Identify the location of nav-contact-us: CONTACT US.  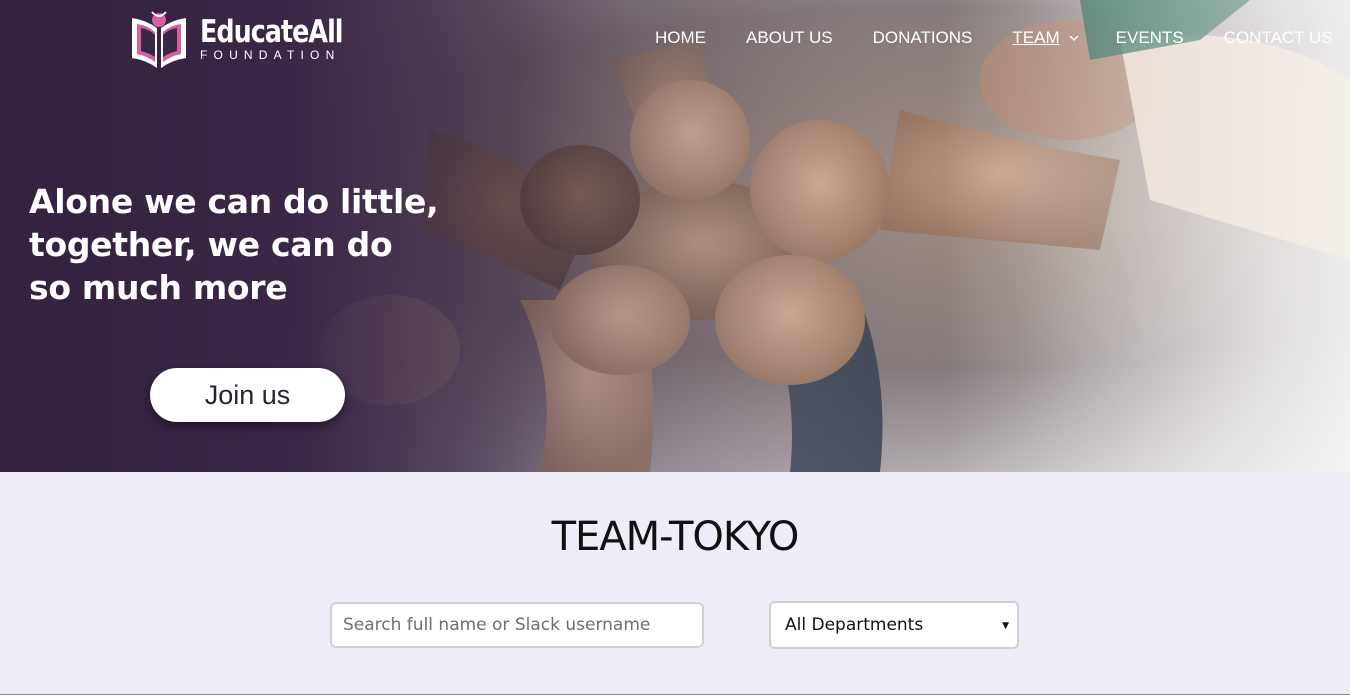
(1278, 38).